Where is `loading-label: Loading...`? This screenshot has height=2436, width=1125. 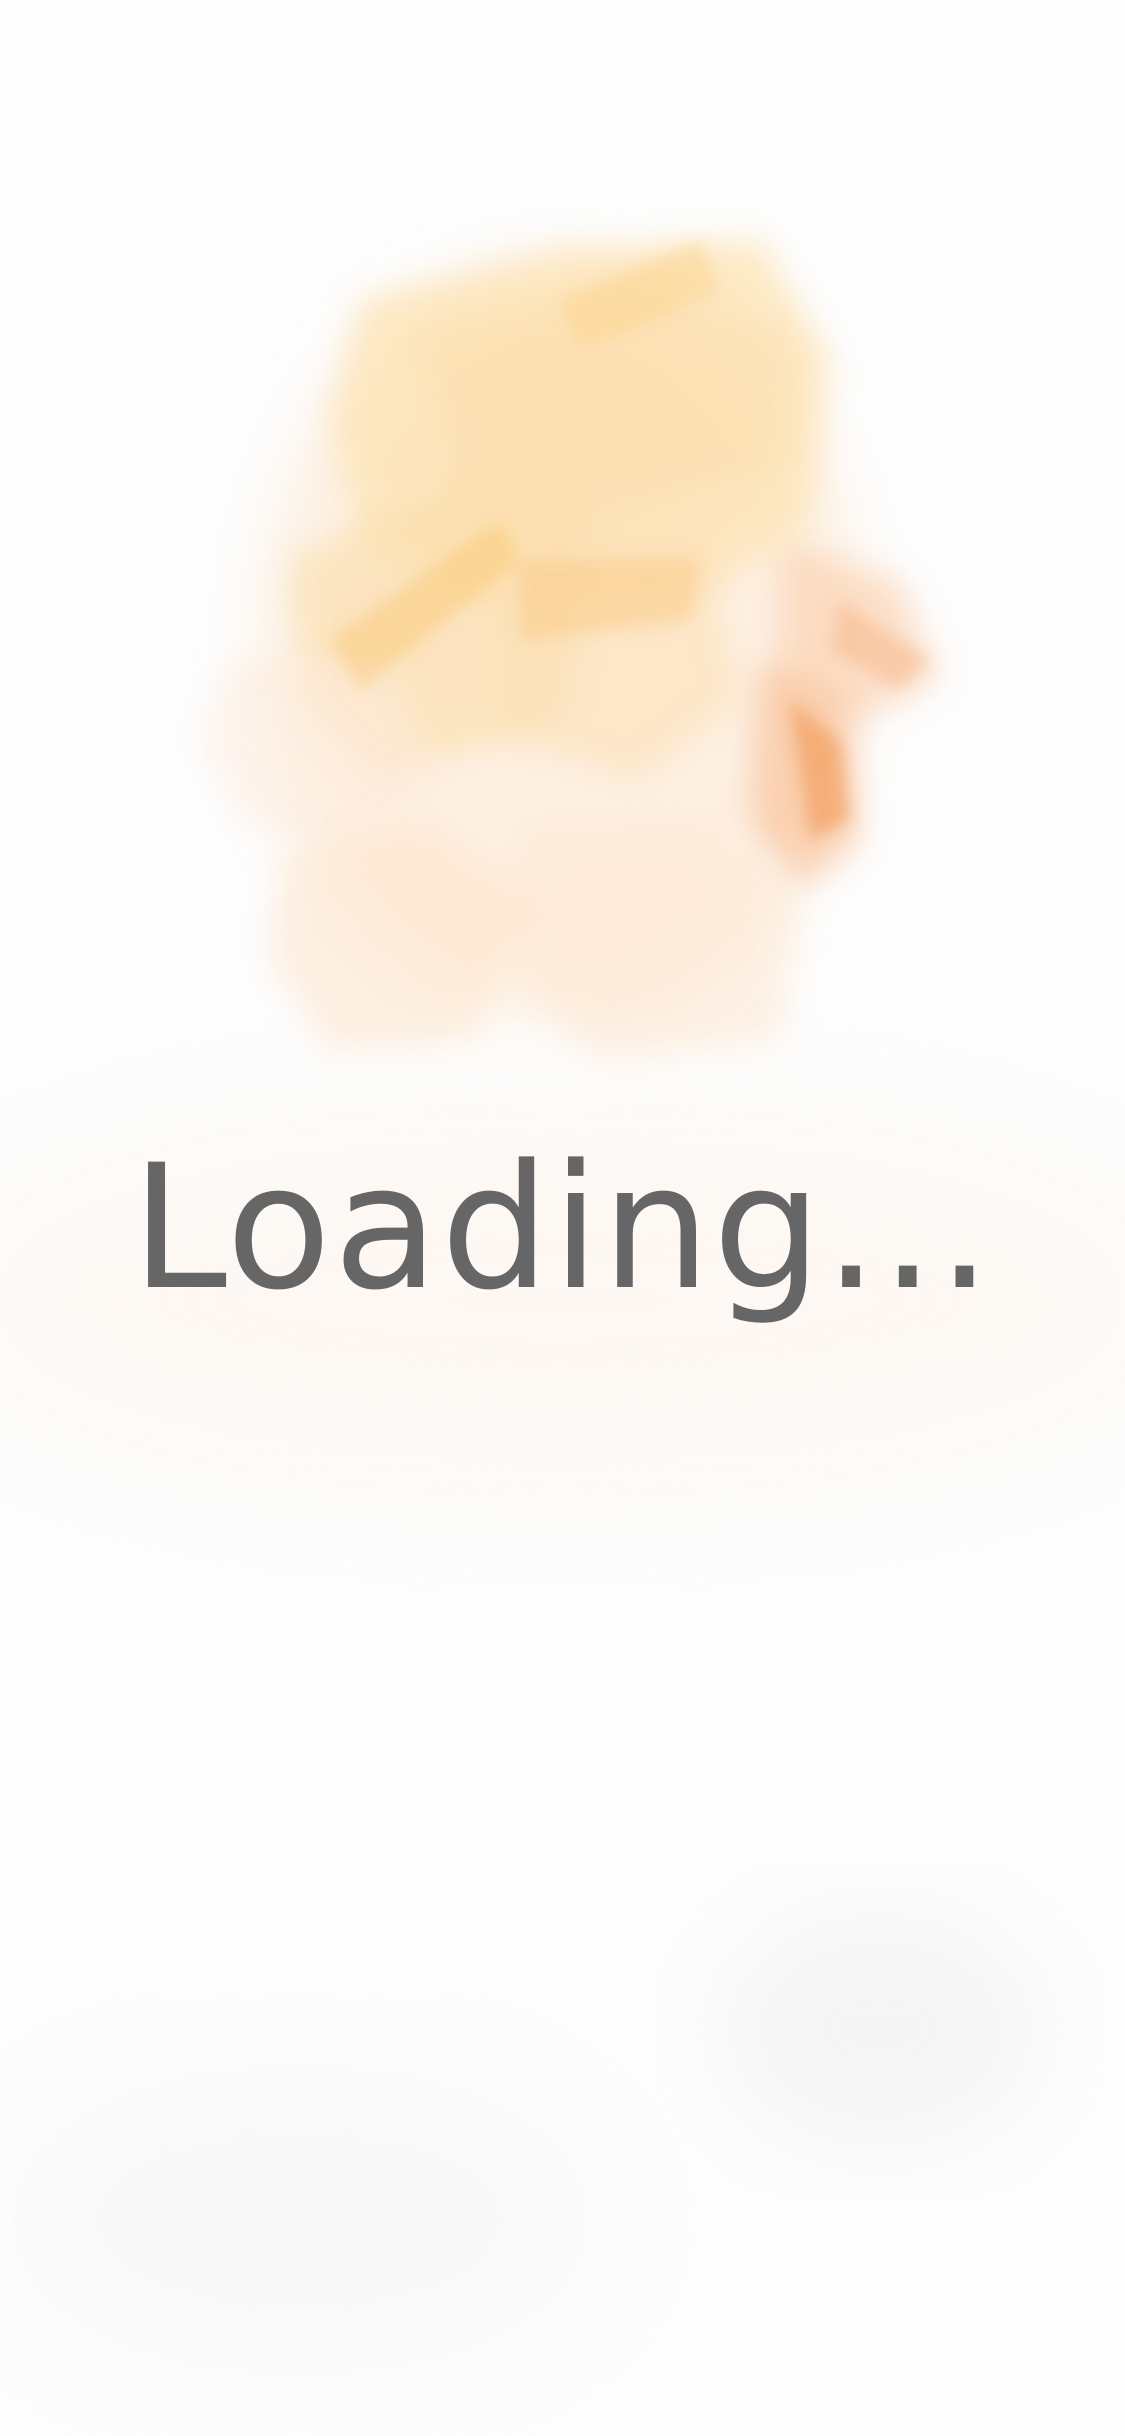
loading-label: Loading... is located at coordinates (562, 1227).